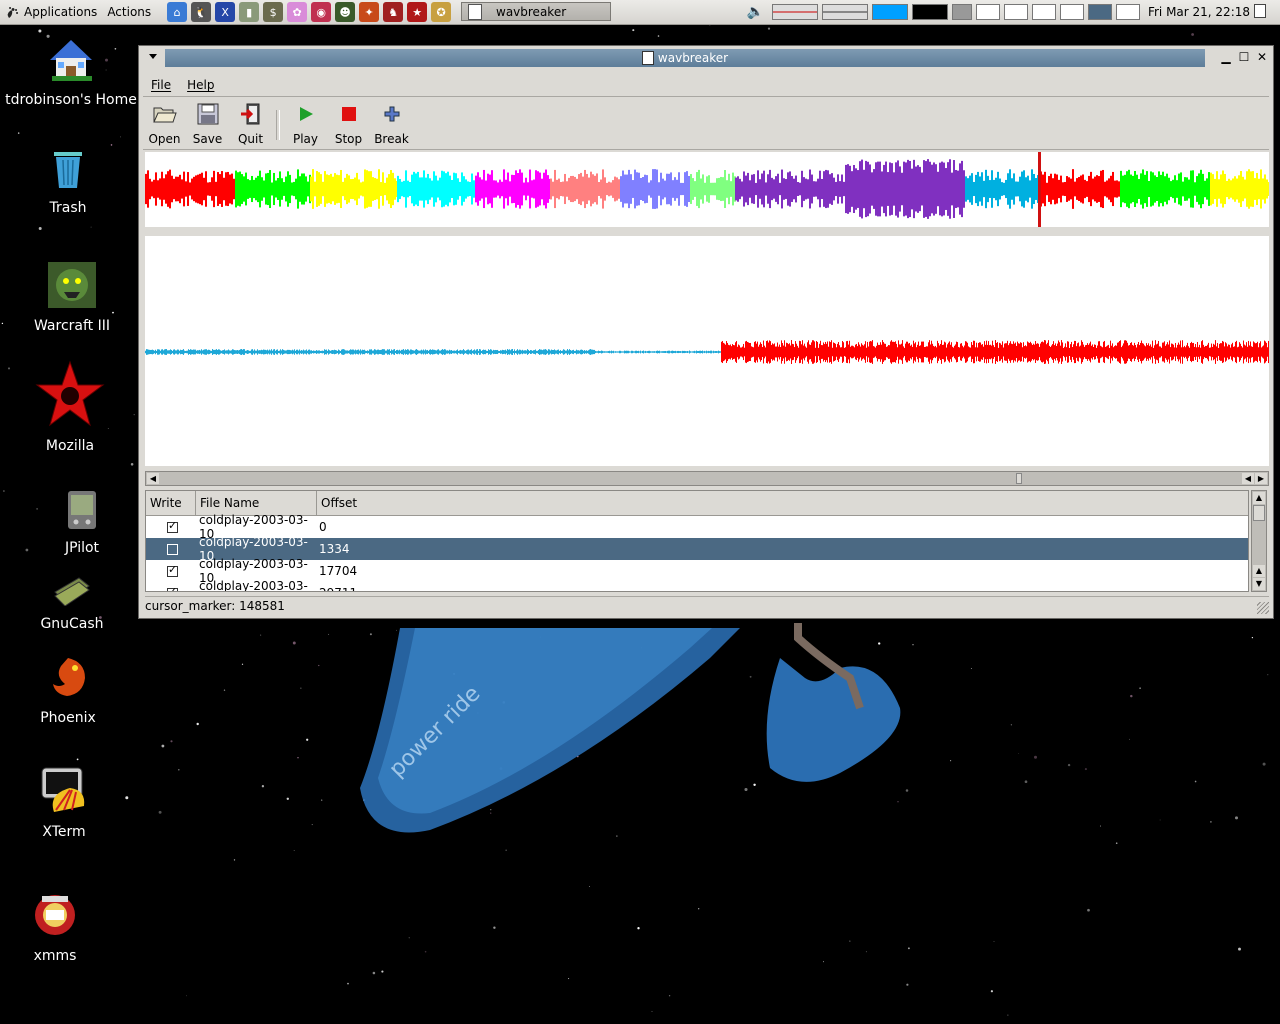 This screenshot has height=1024, width=1280. I want to click on jpilot-launcher-icon: ▮, so click(249, 12).